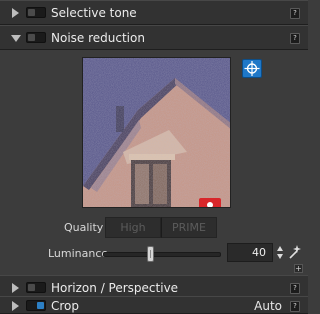 Image resolution: width=320 pixels, height=314 pixels. Describe the element at coordinates (65, 306) in the screenshot. I see `section-title: Crop` at that location.